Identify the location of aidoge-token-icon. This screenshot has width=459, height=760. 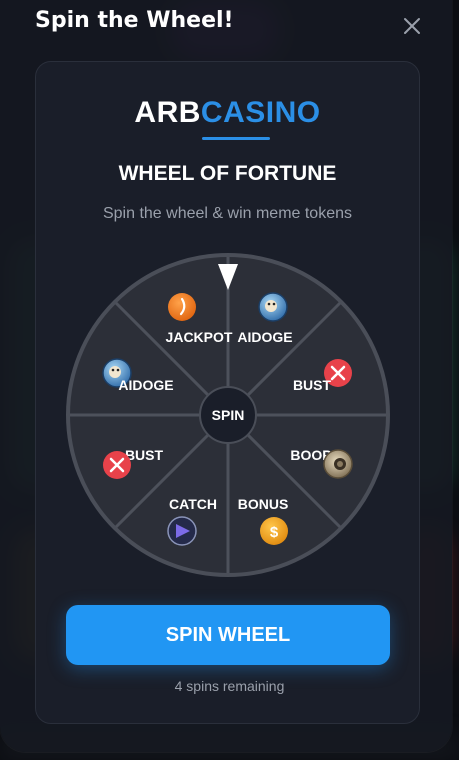
(273, 307).